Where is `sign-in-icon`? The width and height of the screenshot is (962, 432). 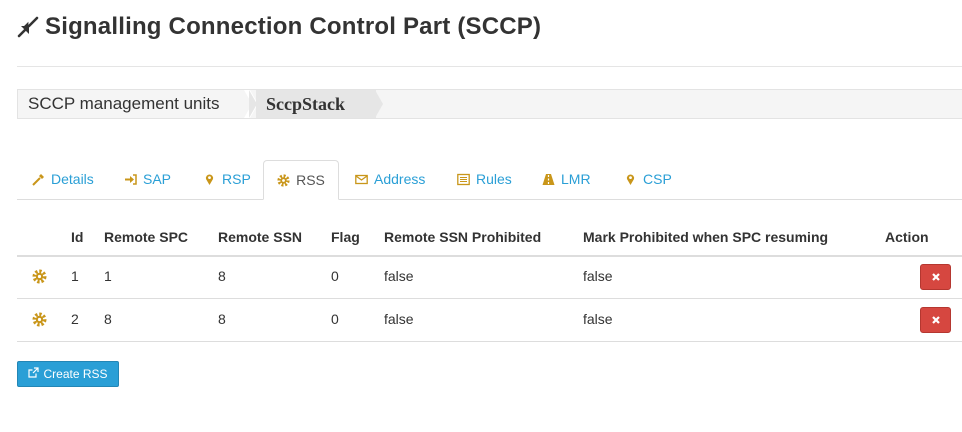 sign-in-icon is located at coordinates (130, 179).